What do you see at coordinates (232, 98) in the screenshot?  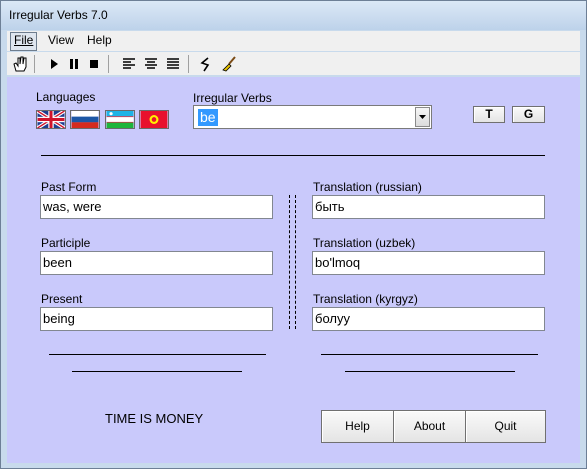 I see `irregular-verbs-label: Irregular Verbs` at bounding box center [232, 98].